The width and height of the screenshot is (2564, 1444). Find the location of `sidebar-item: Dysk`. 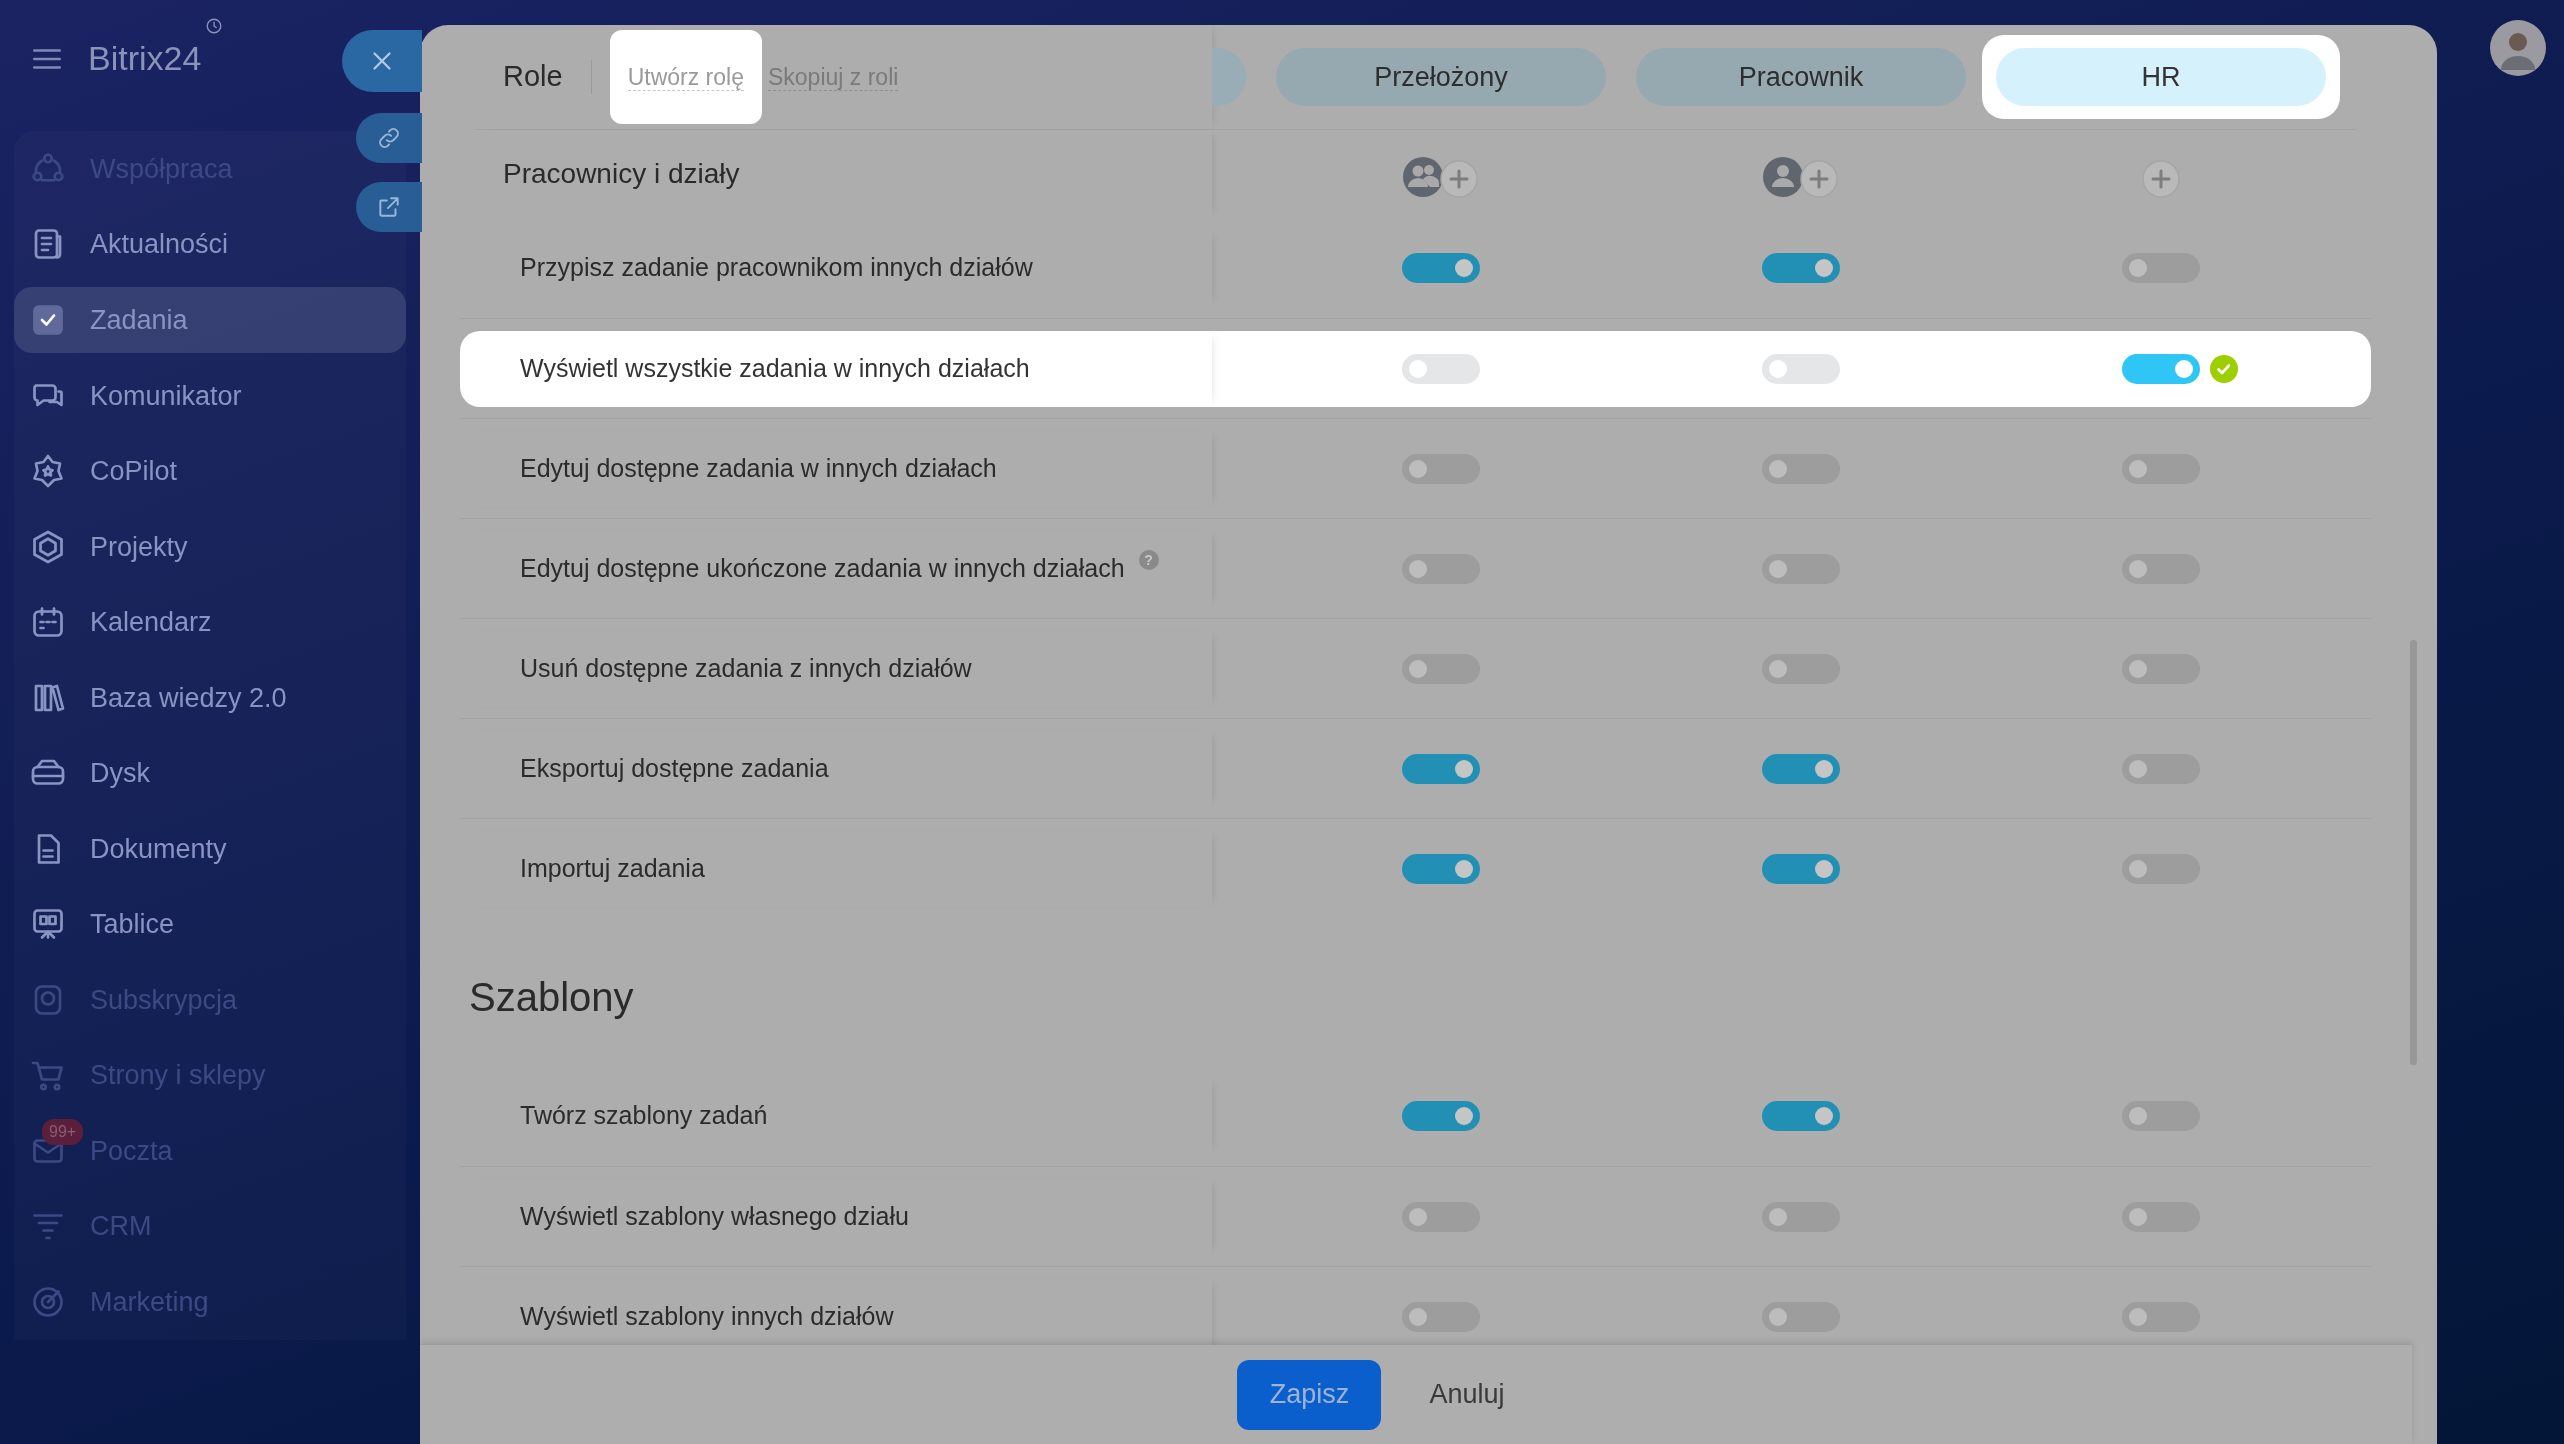

sidebar-item: Dysk is located at coordinates (90, 773).